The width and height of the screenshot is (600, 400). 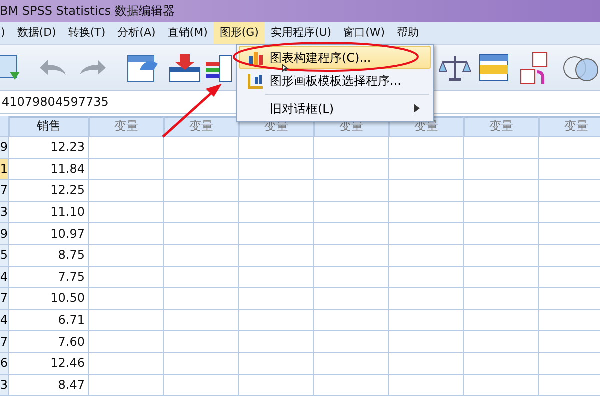 What do you see at coordinates (87, 33) in the screenshot?
I see `menu-item: 转换(T)` at bounding box center [87, 33].